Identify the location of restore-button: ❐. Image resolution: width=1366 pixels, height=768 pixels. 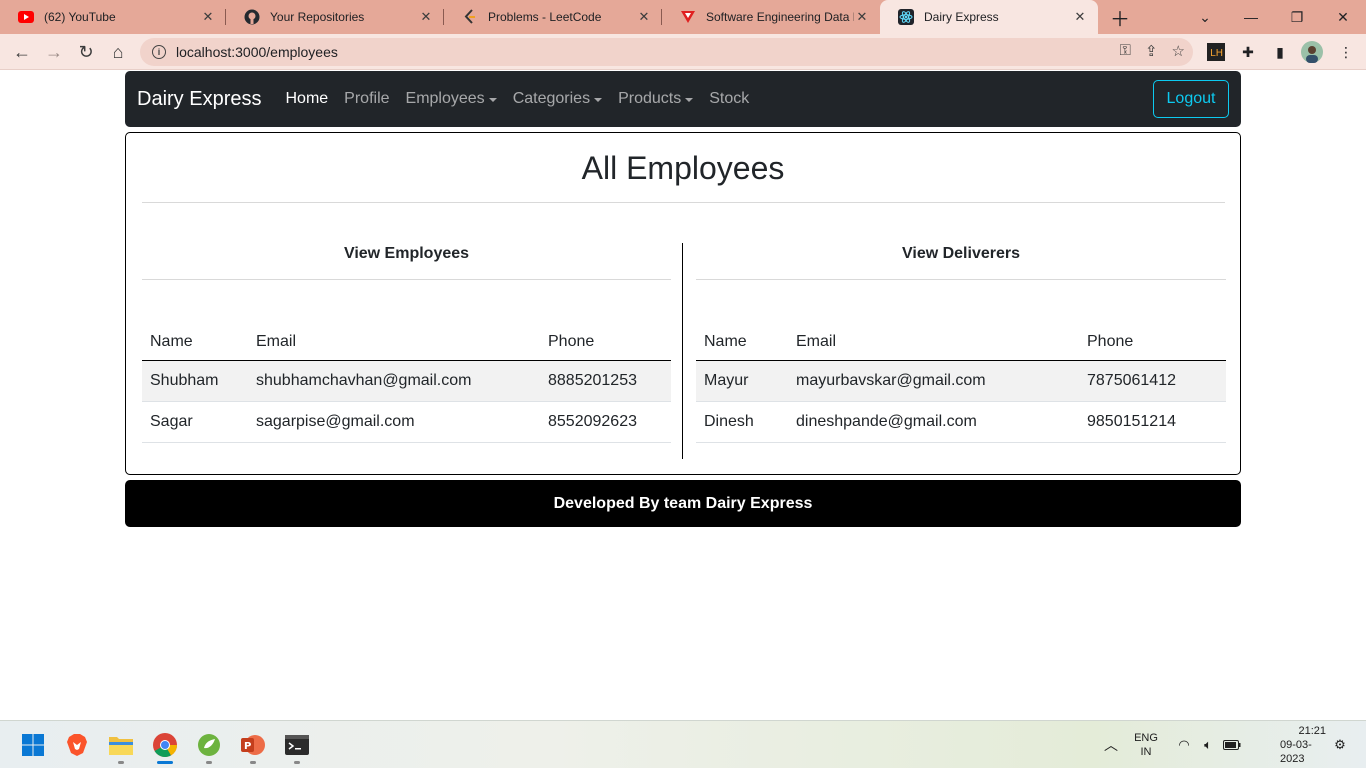
(1297, 17).